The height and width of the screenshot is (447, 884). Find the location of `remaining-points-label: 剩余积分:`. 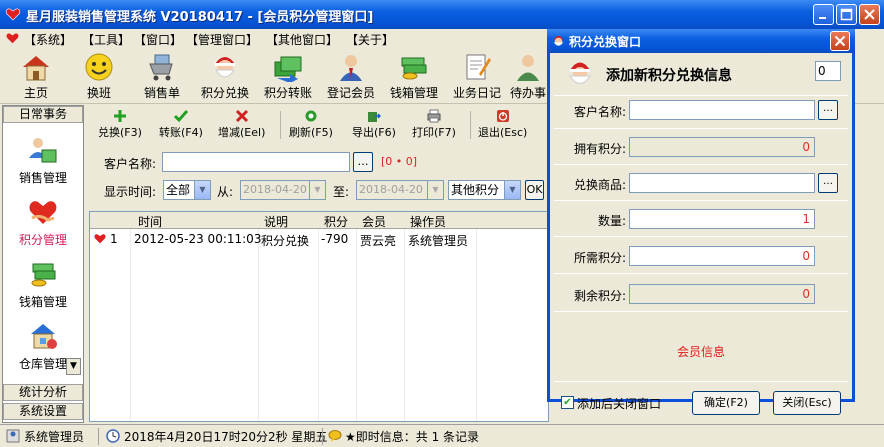

remaining-points-label: 剩余积分: is located at coordinates (599, 296).